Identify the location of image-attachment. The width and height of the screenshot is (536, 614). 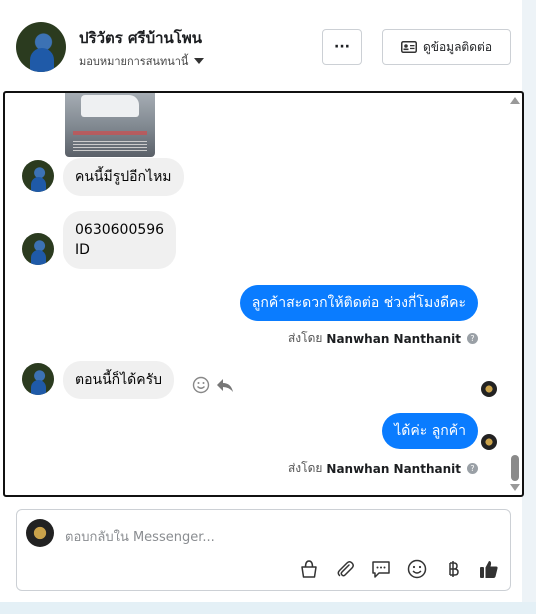
(110, 125).